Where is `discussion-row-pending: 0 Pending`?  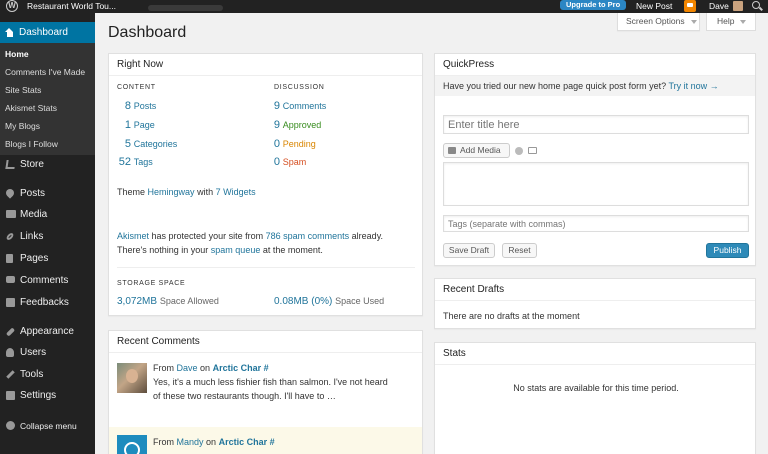 discussion-row-pending: 0 Pending is located at coordinates (293, 144).